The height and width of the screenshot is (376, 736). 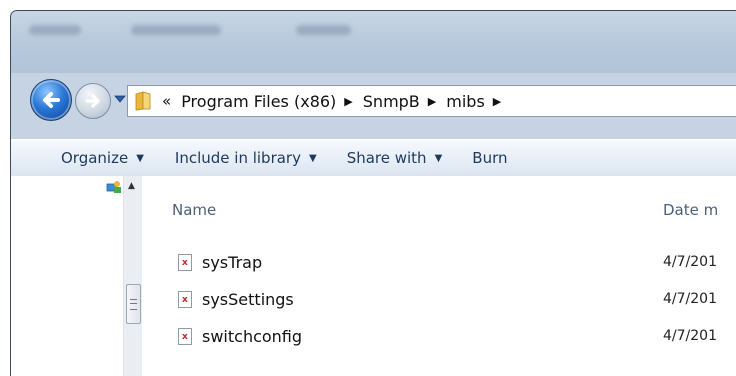 I want to click on include-in-library-button: Include in library ▼, so click(x=246, y=158).